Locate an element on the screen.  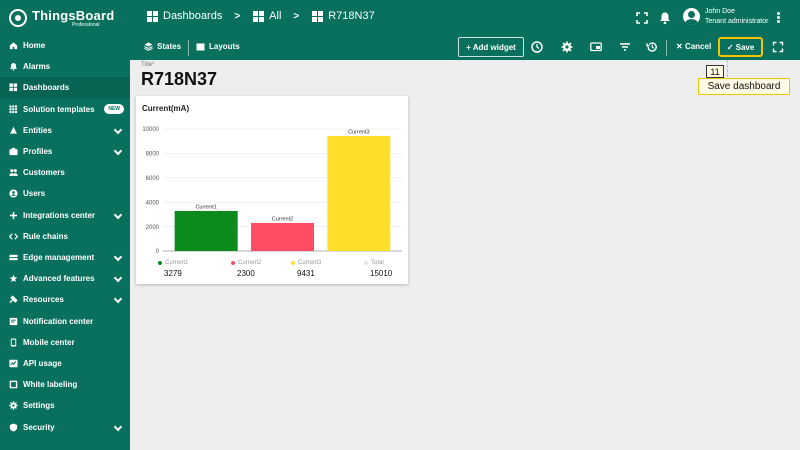
y-tick-label: 6000 is located at coordinates (153, 179).